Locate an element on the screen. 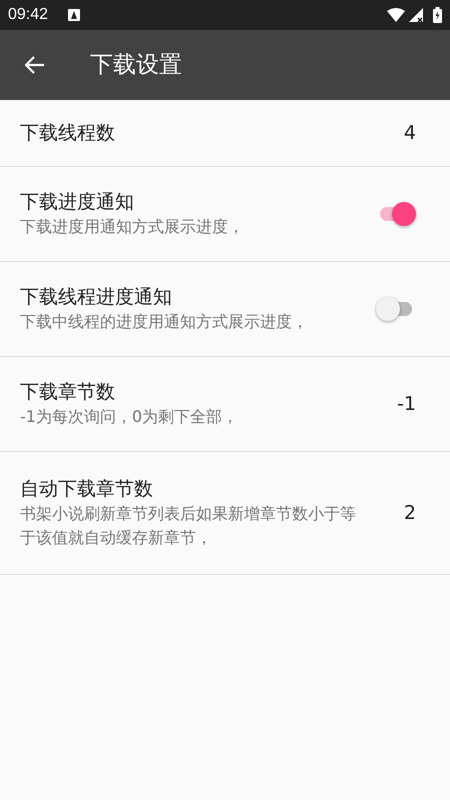 The image size is (450, 800). settings-row: 下载线程数 4 is located at coordinates (225, 133).